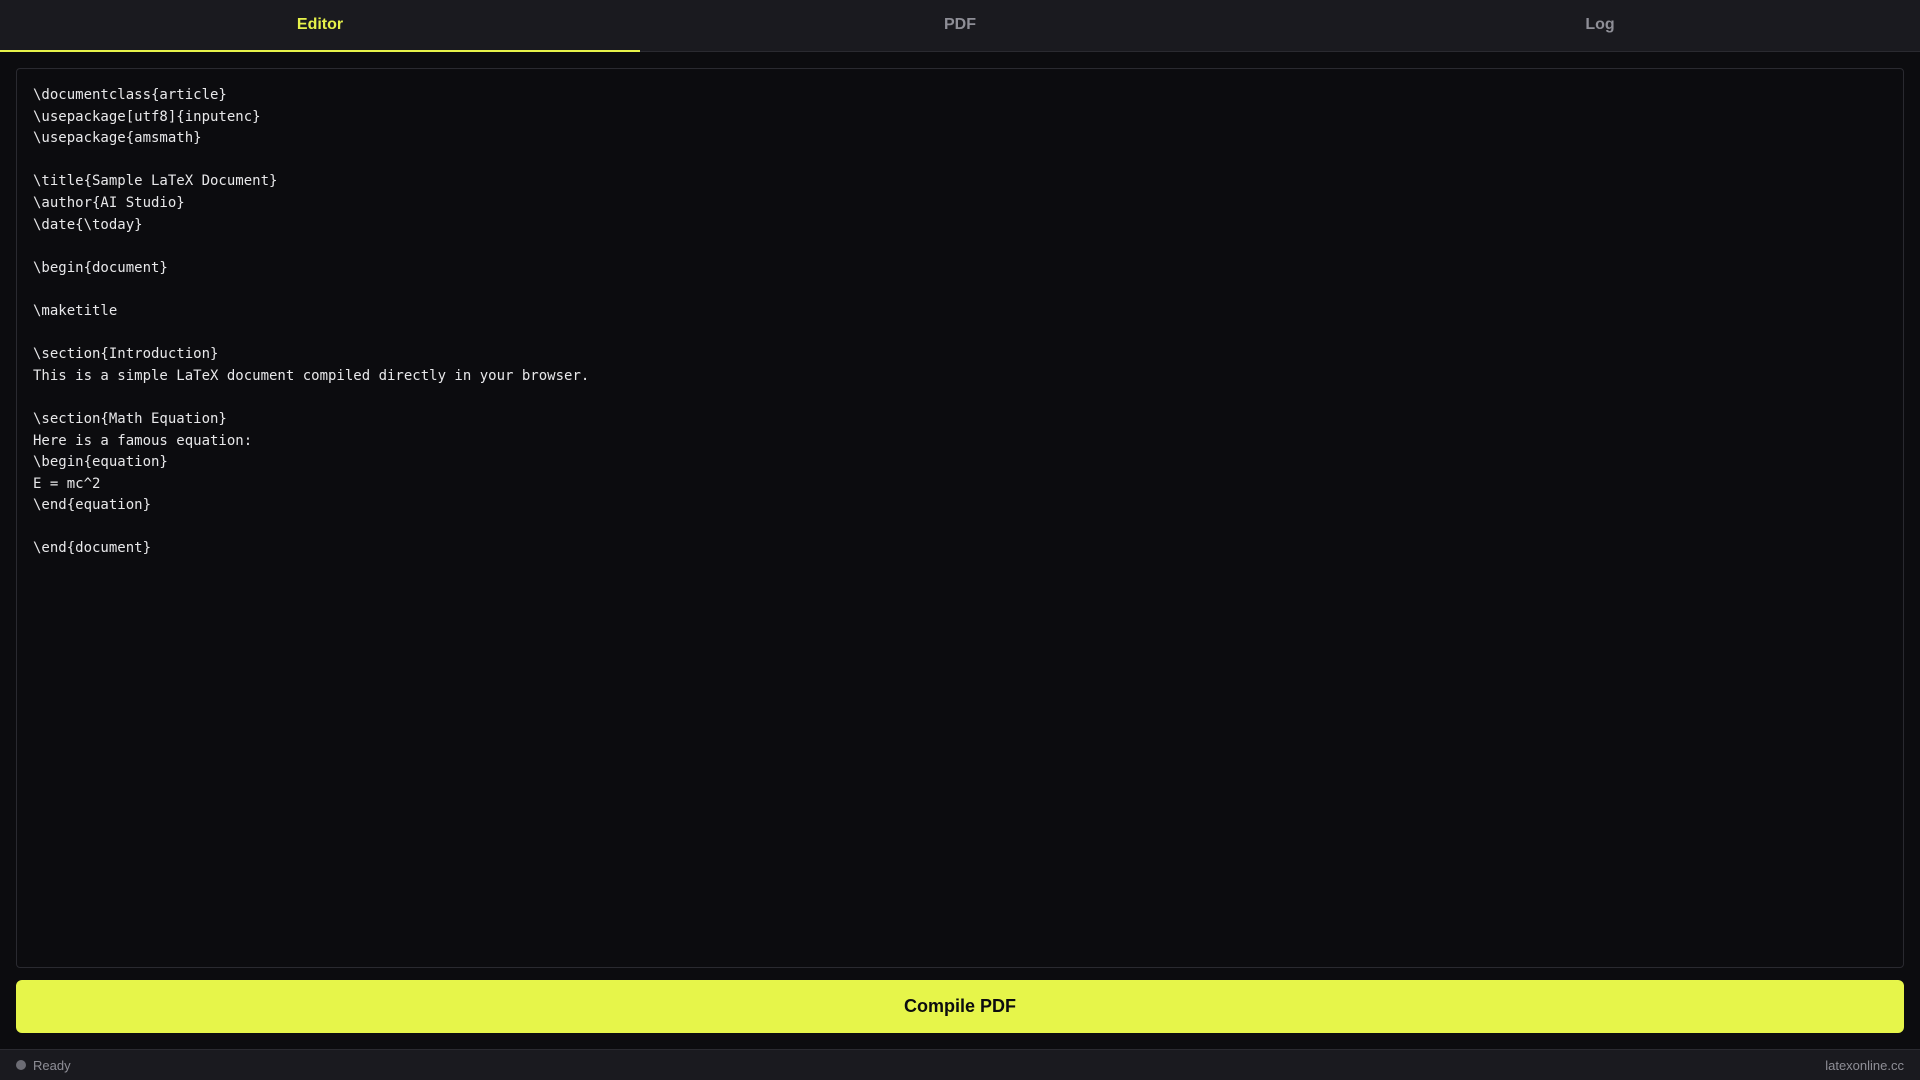 This screenshot has width=1920, height=1080. I want to click on site-label: latexonline.cc, so click(1864, 1065).